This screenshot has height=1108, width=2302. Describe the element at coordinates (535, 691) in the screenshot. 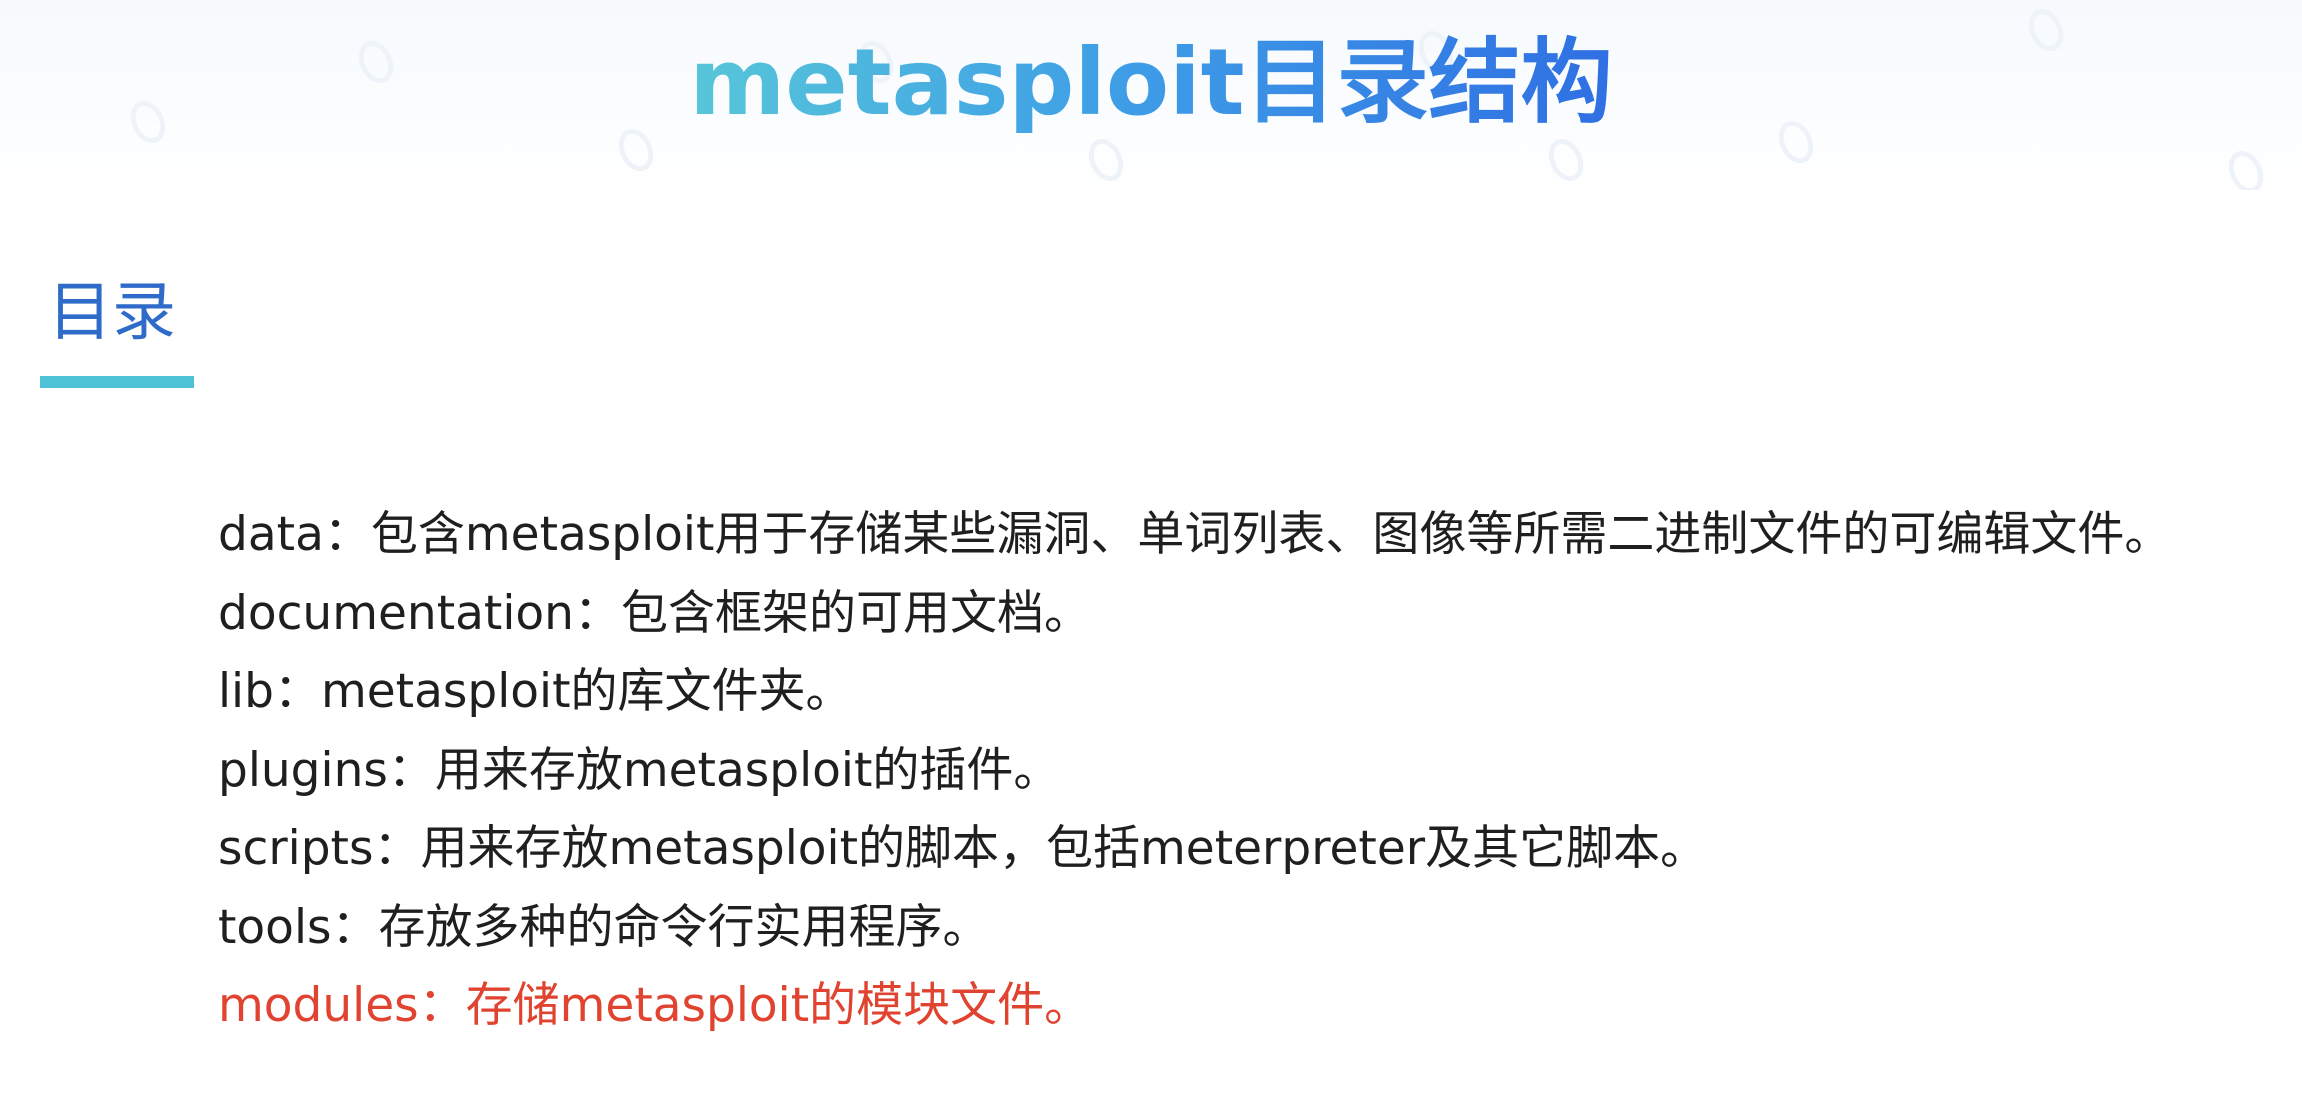

I see `list-item-lib: lib：metasploit的库文件夹。` at that location.